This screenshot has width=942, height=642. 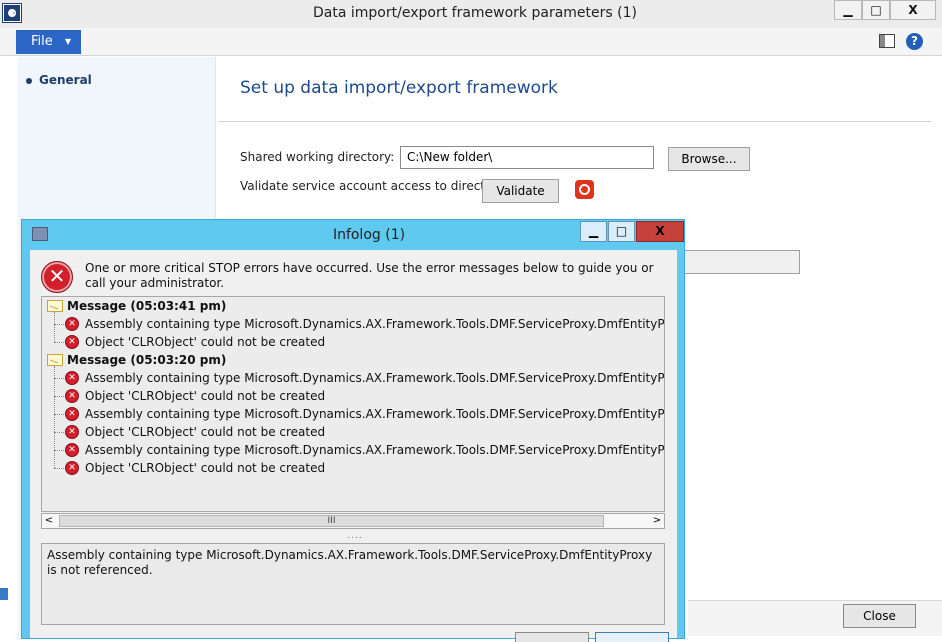 I want to click on close-button: Close, so click(x=879, y=616).